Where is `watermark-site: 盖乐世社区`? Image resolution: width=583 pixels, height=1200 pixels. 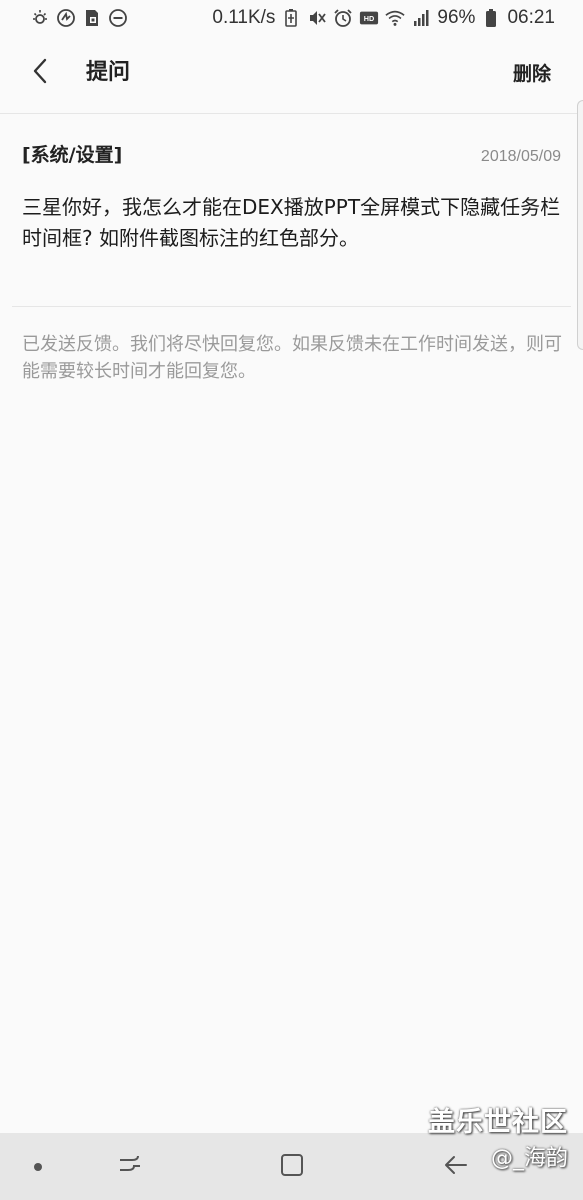
watermark-site: 盖乐世社区 is located at coordinates (498, 1122).